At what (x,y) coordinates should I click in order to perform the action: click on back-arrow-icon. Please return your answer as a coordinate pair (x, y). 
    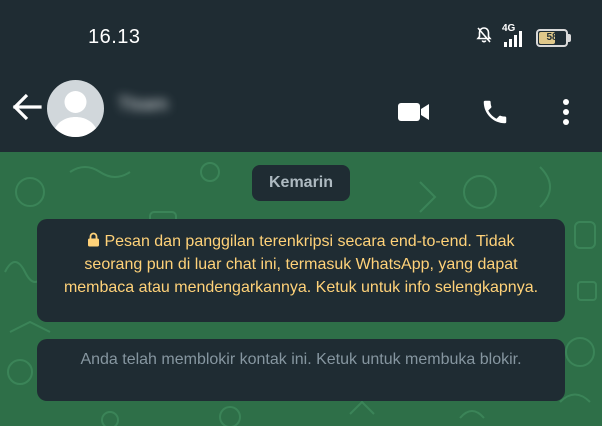
    Looking at the image, I should click on (27, 107).